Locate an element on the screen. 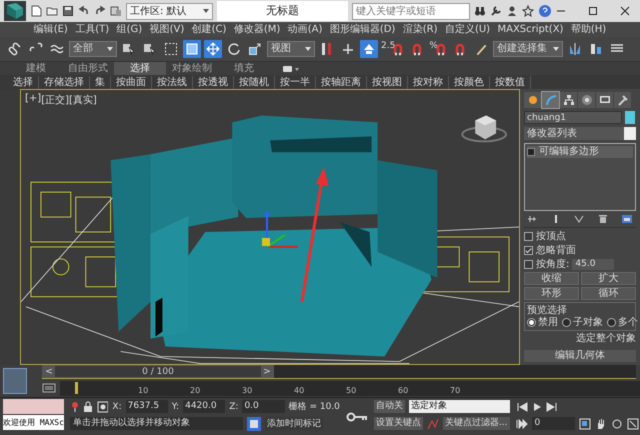 The image size is (640, 435). hammer-icon is located at coordinates (622, 100).